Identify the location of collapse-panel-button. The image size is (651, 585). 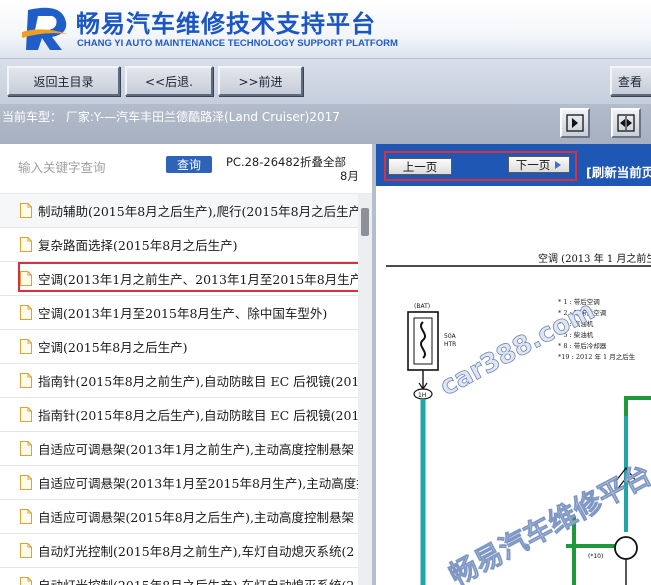
(575, 123).